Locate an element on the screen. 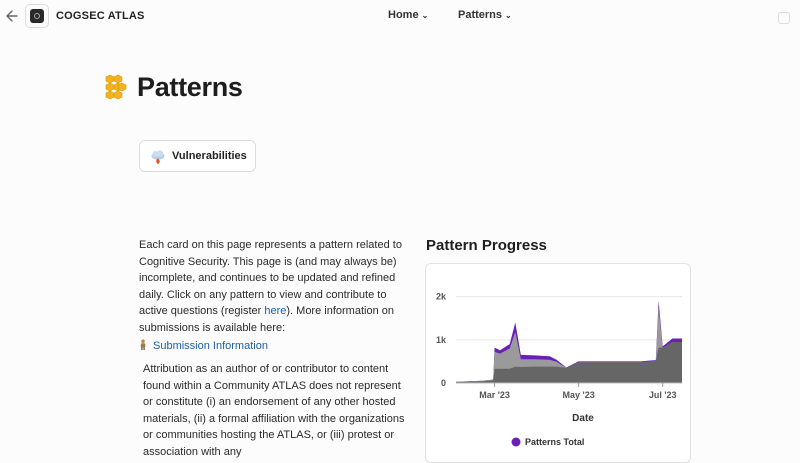 The image size is (800, 463). logo-mark-icon is located at coordinates (37, 16).